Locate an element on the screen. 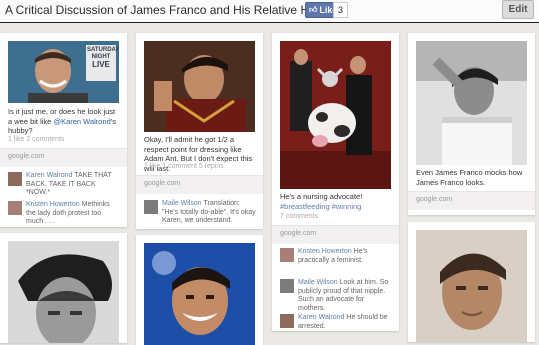  snl-logo: SATURDAY NIGHT LIVE is located at coordinates (103, 58).